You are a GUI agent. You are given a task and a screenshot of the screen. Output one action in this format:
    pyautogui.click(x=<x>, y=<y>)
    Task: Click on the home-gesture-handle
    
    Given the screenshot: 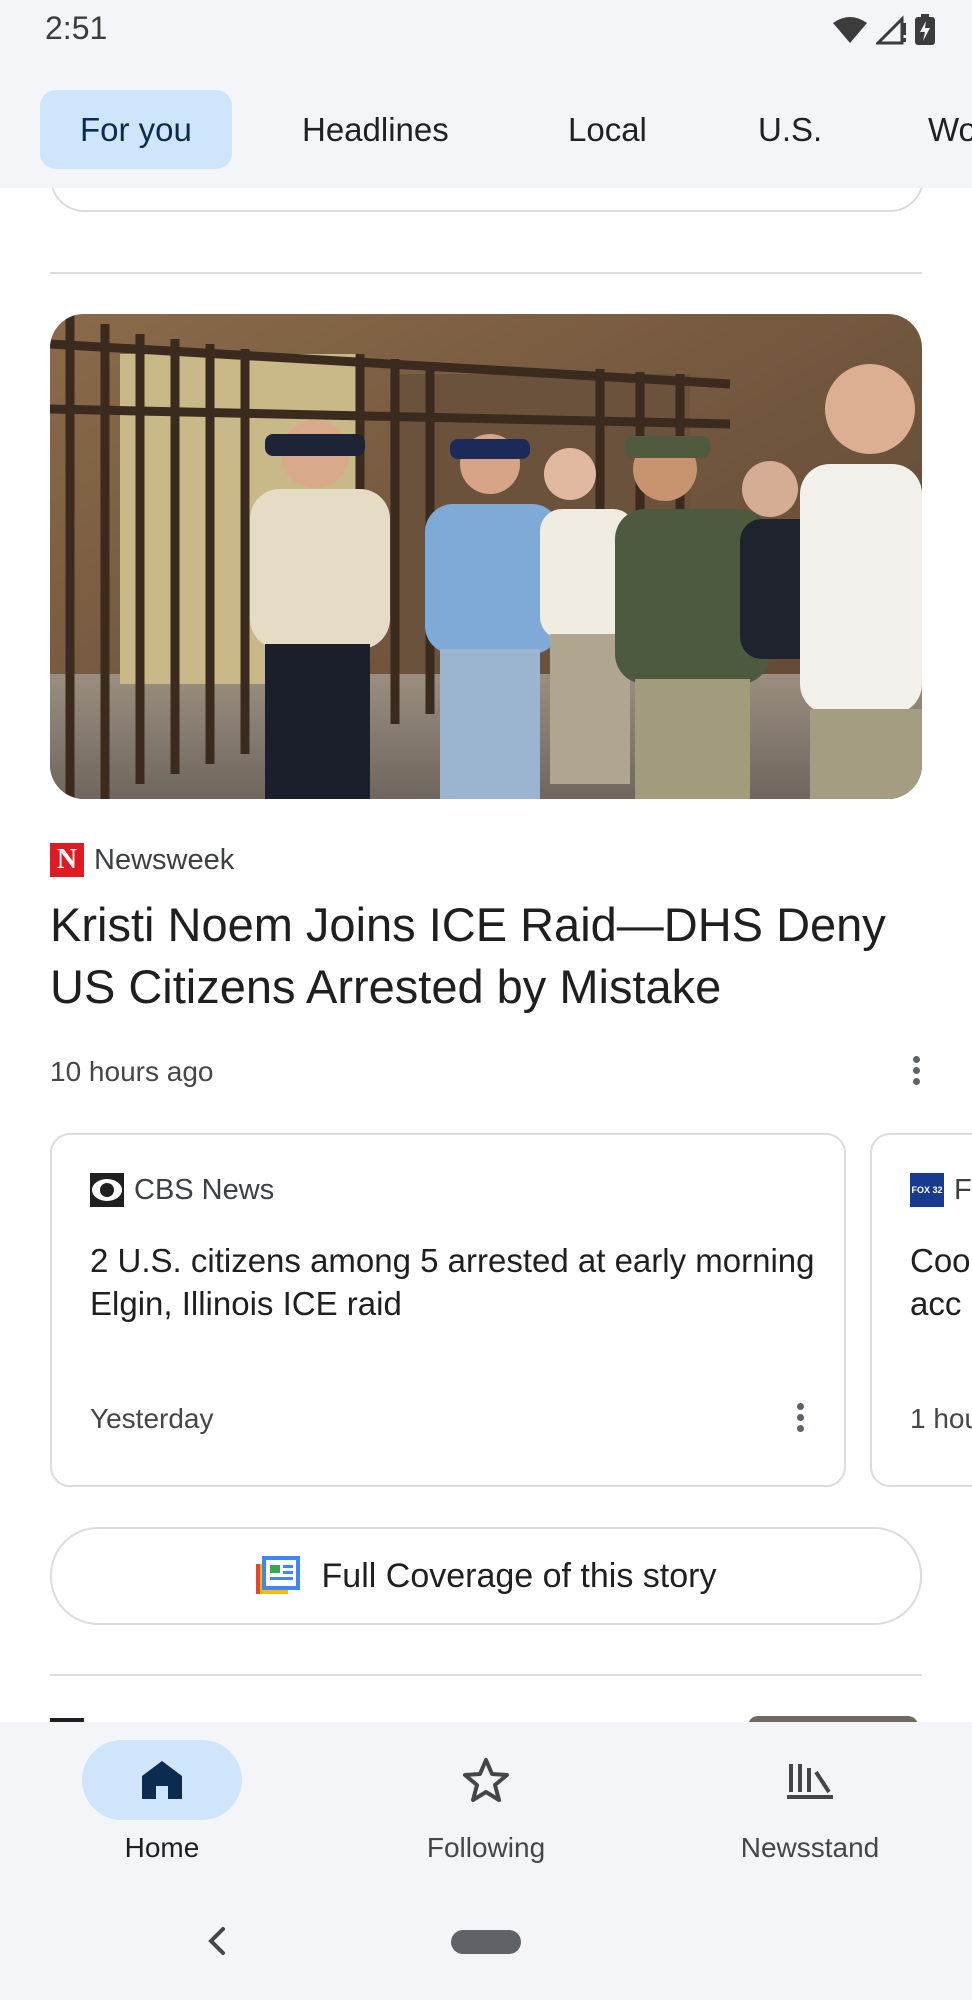 What is the action you would take?
    pyautogui.click(x=486, y=1942)
    